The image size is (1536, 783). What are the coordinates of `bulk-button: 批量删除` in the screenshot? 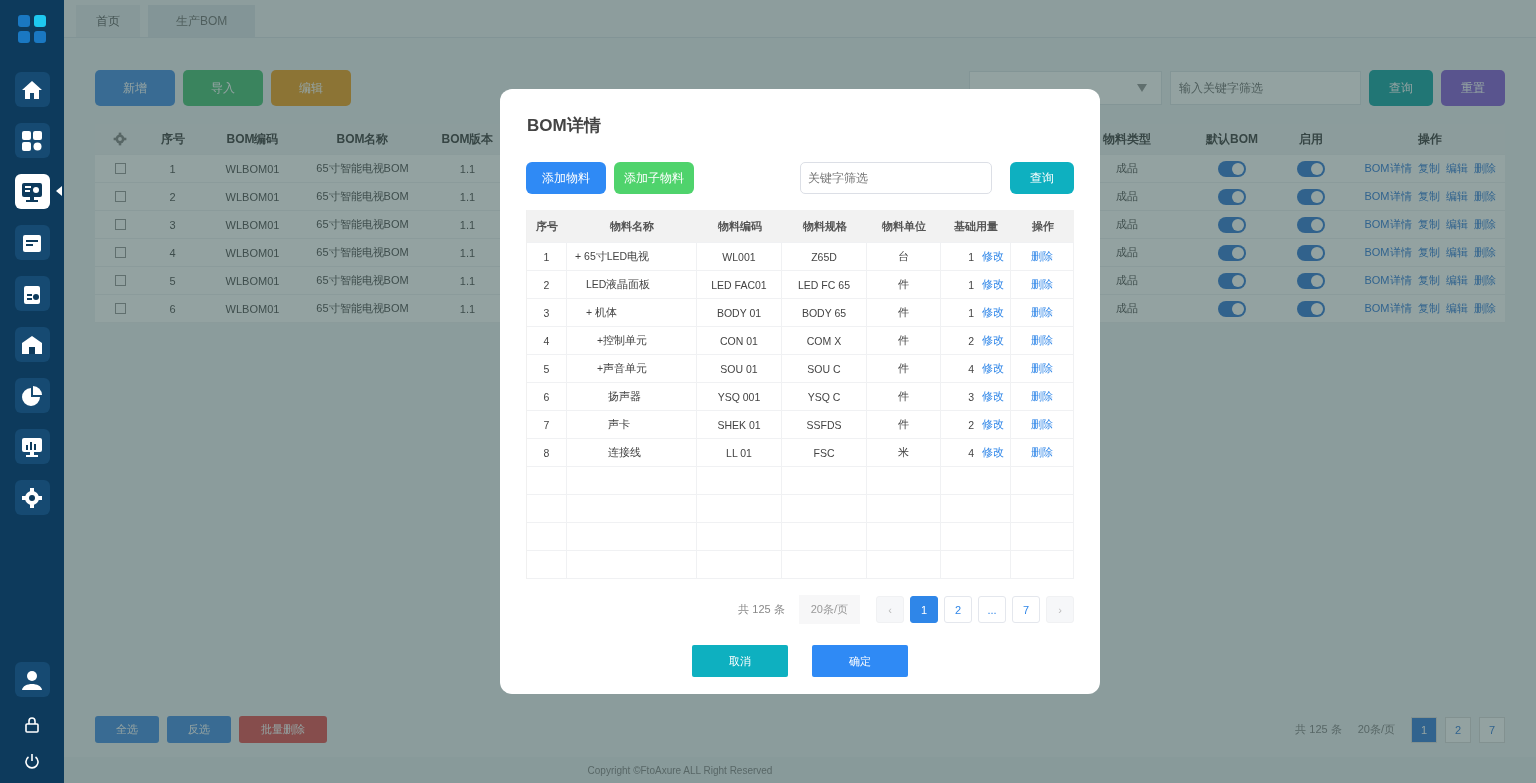 It's located at (283, 729).